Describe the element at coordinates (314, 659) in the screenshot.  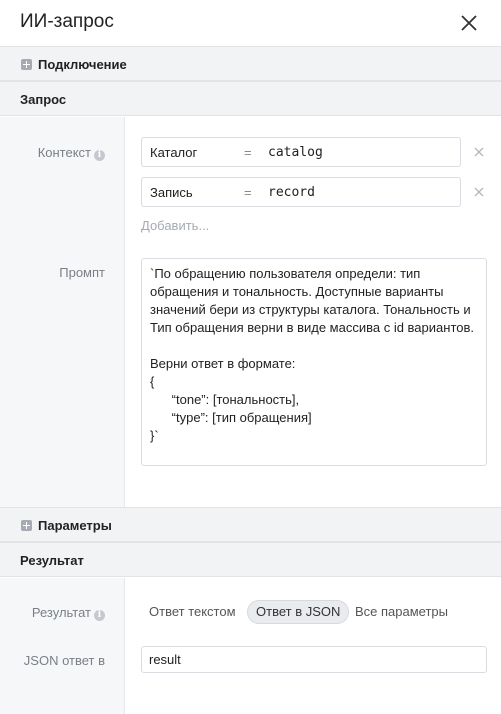
I see `json-target-input: result` at that location.